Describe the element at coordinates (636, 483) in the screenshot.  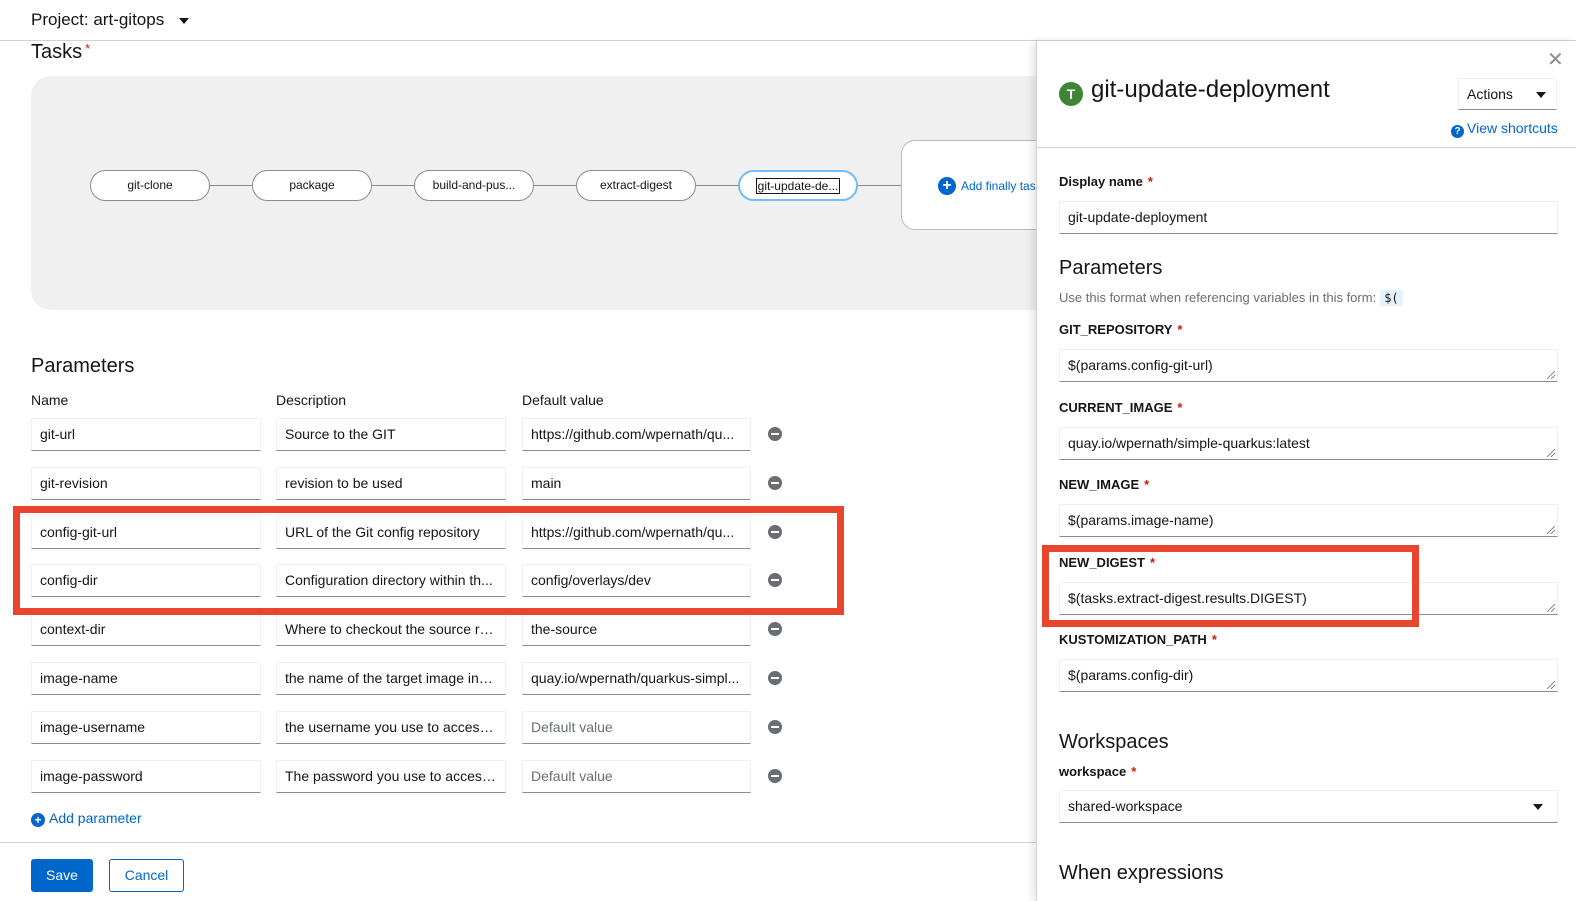
I see `param-default-input: main` at that location.